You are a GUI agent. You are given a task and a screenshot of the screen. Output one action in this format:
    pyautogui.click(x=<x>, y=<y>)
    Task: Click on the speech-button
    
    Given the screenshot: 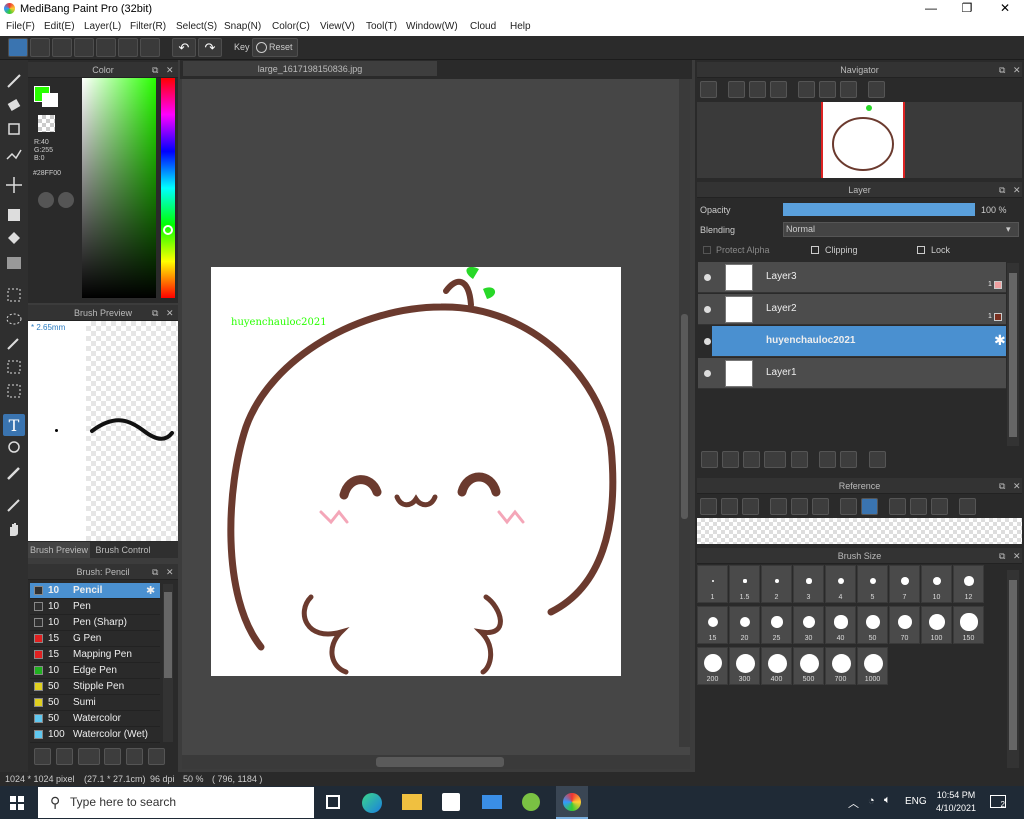 What is the action you would take?
    pyautogui.click(x=84, y=47)
    